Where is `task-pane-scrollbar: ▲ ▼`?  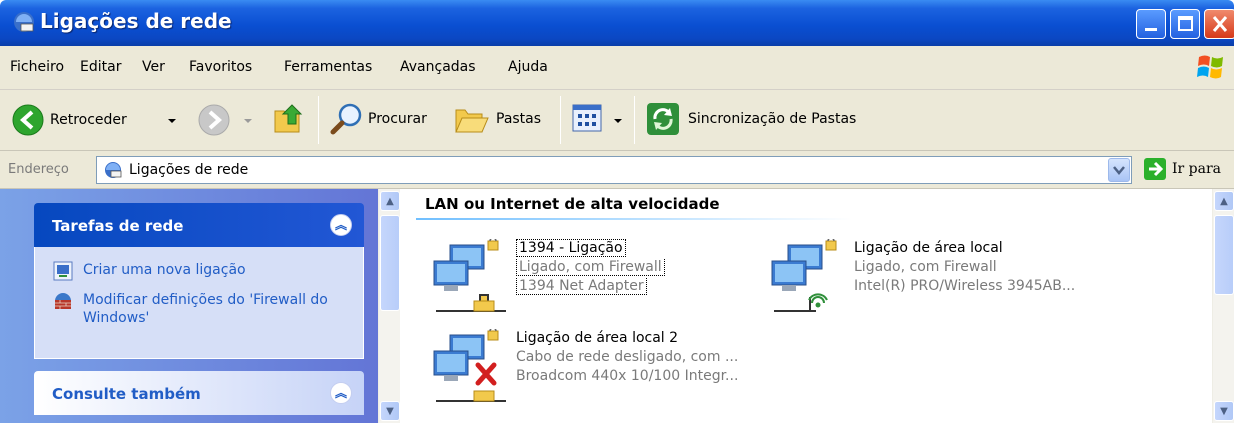 task-pane-scrollbar: ▲ ▼ is located at coordinates (389, 306).